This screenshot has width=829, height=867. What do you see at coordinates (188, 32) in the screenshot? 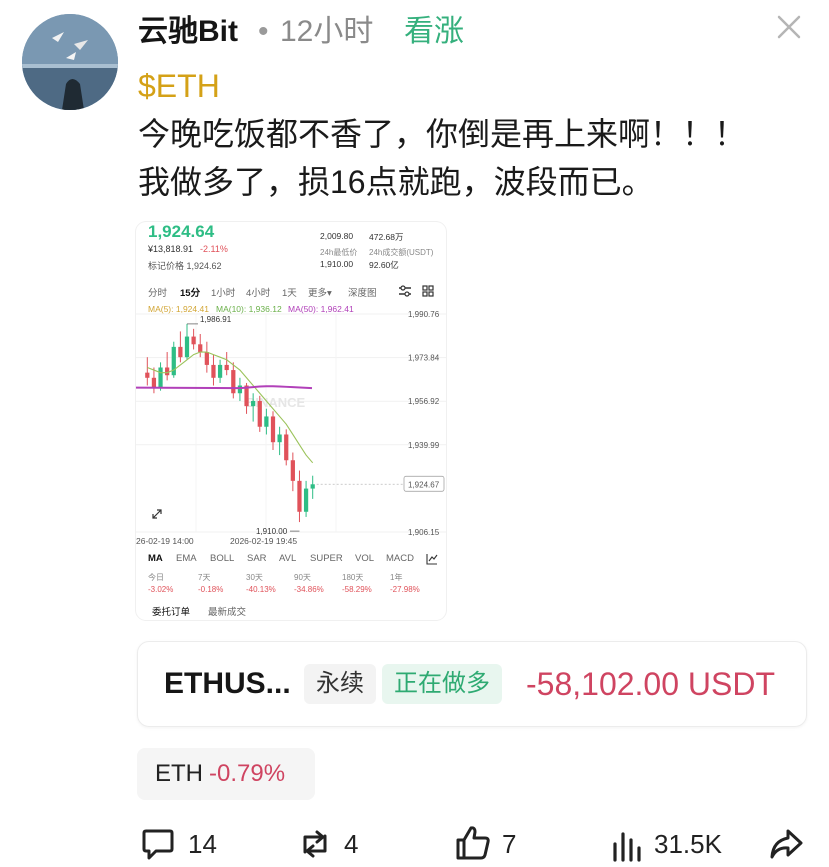
I see `author-name: 云驰Bit` at bounding box center [188, 32].